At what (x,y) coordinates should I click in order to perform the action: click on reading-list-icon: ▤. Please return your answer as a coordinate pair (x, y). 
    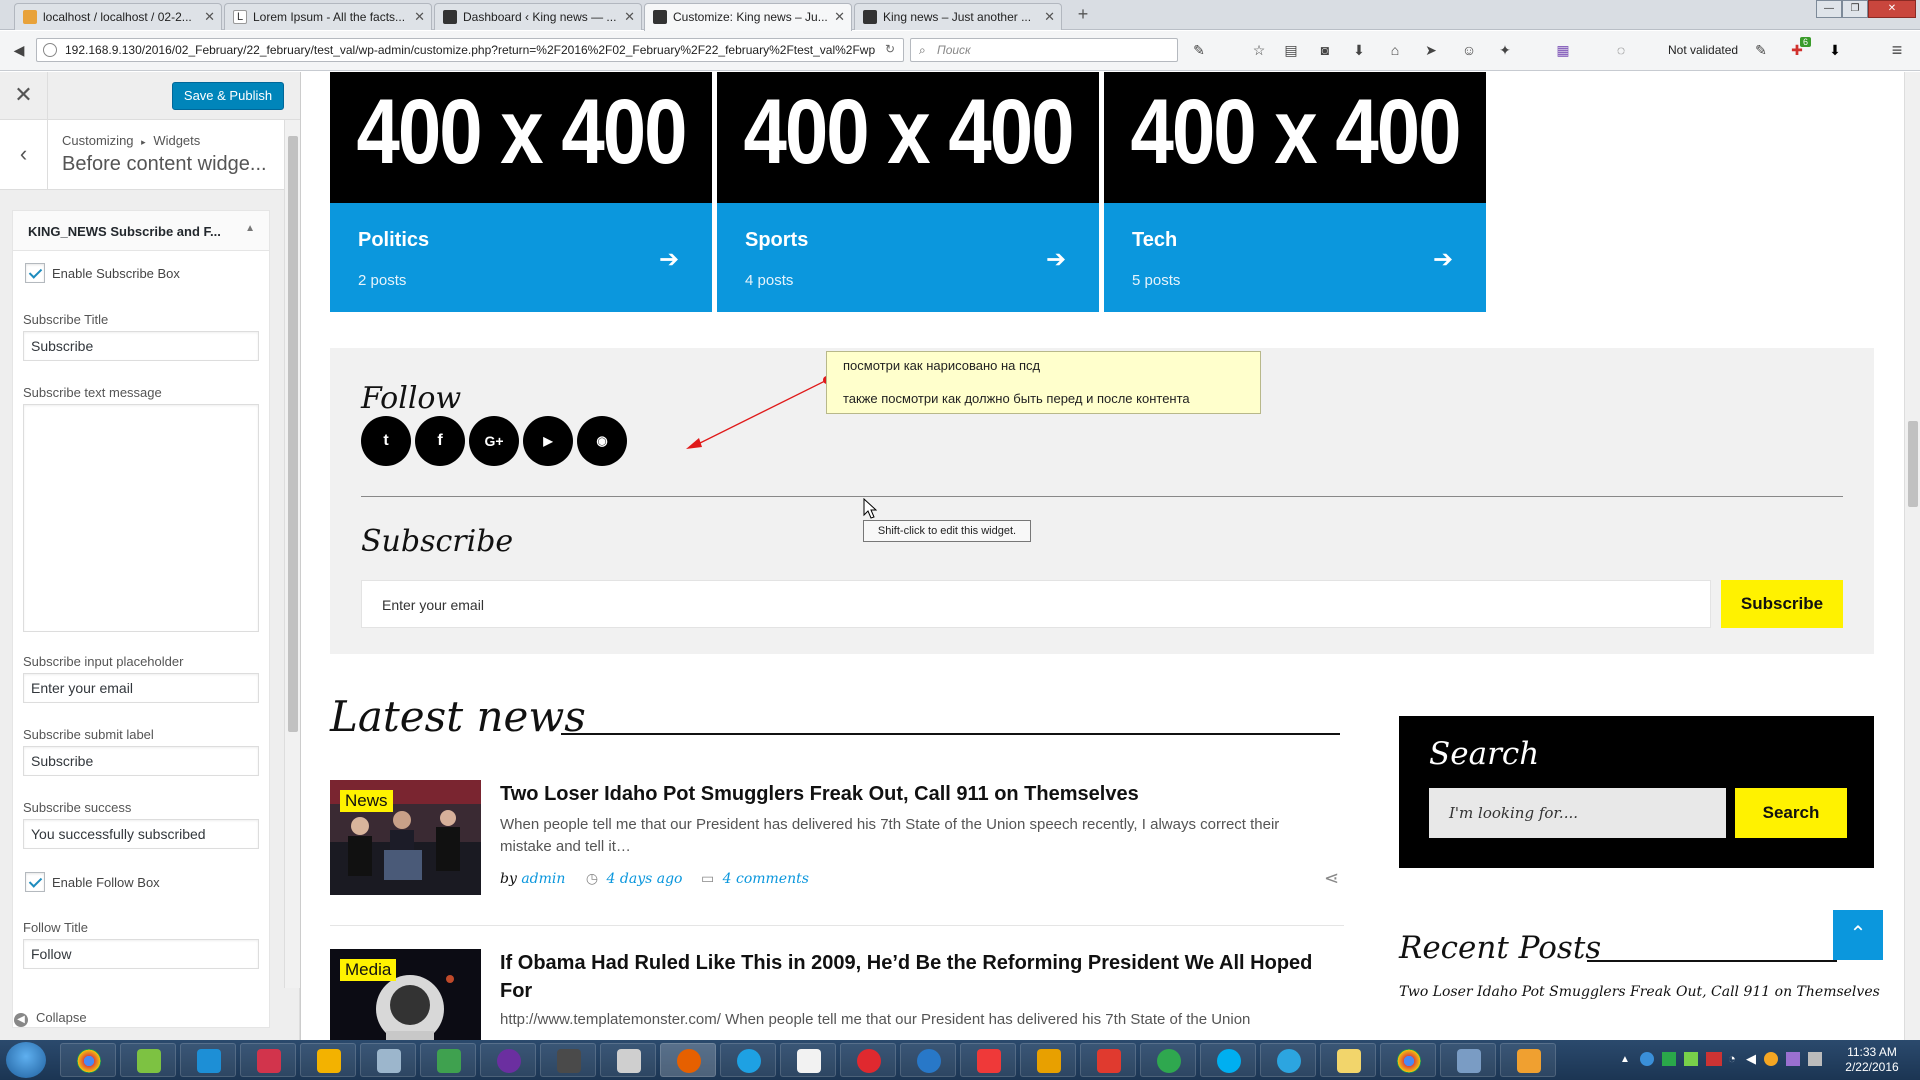
    Looking at the image, I should click on (1291, 50).